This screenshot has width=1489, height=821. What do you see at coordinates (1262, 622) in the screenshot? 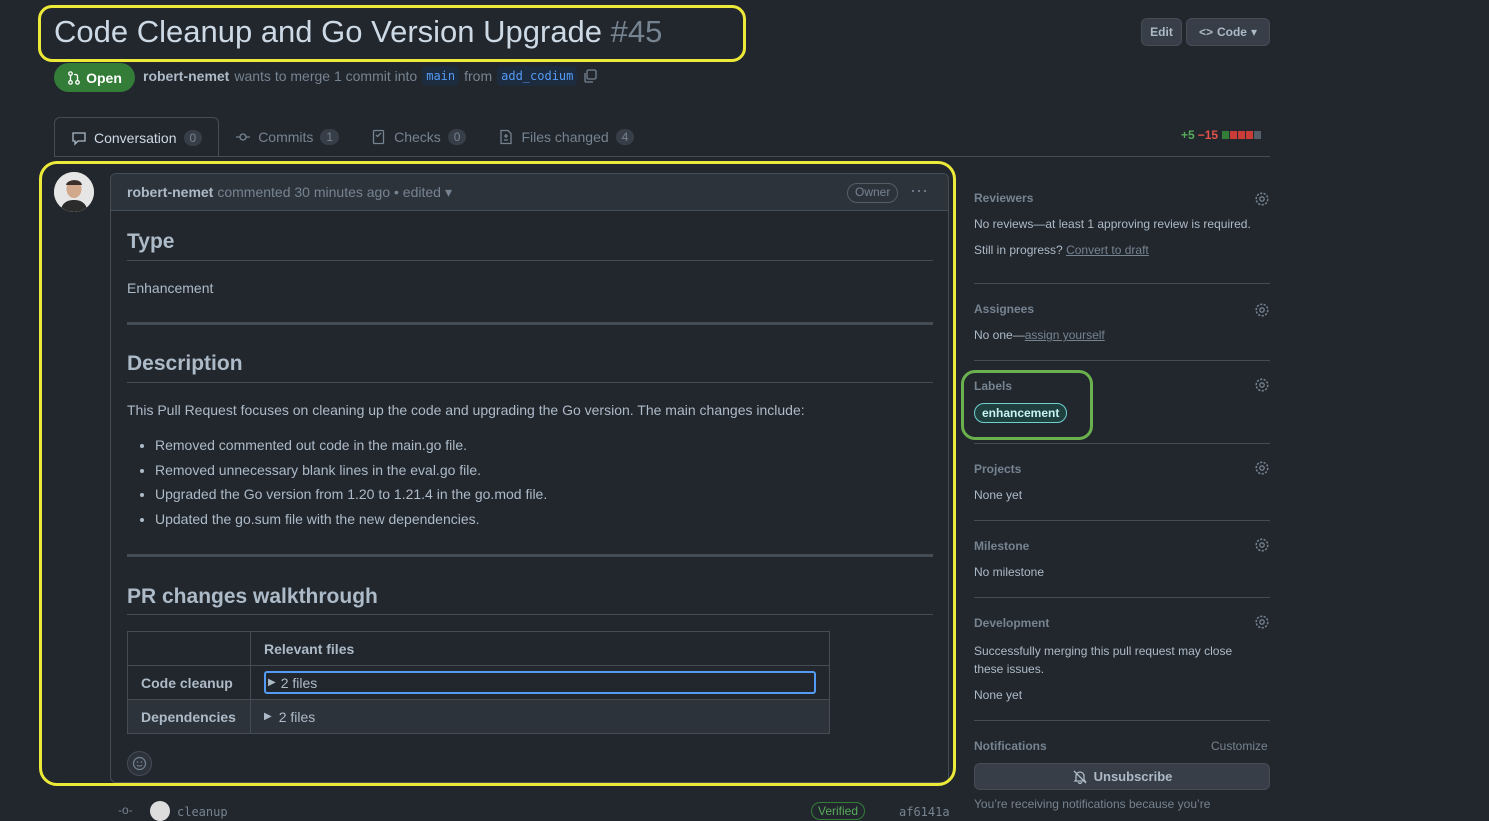
I see `development-gear-icon` at bounding box center [1262, 622].